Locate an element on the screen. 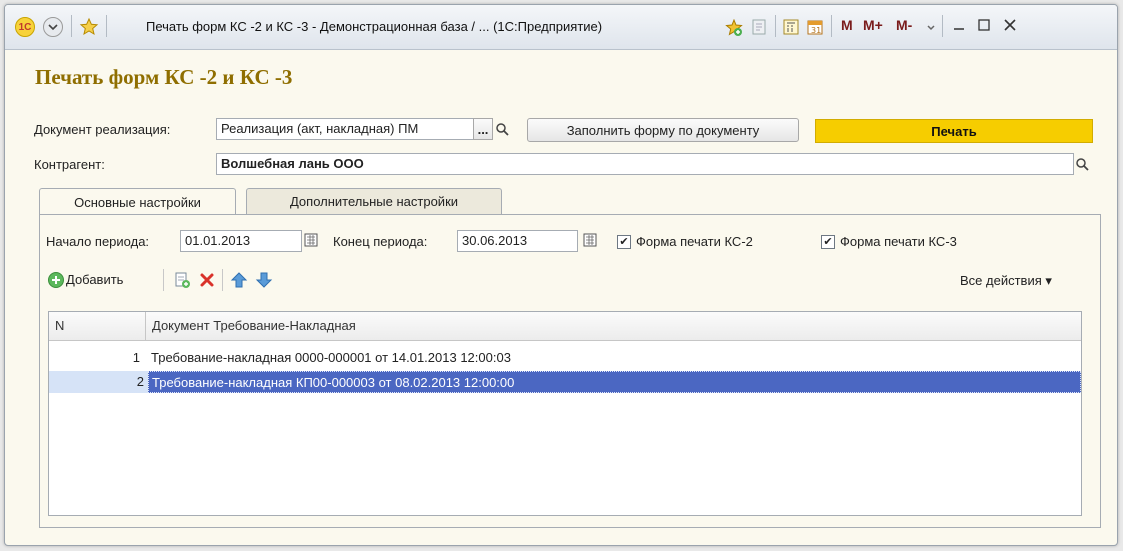  more-chevron-icon is located at coordinates (931, 28).